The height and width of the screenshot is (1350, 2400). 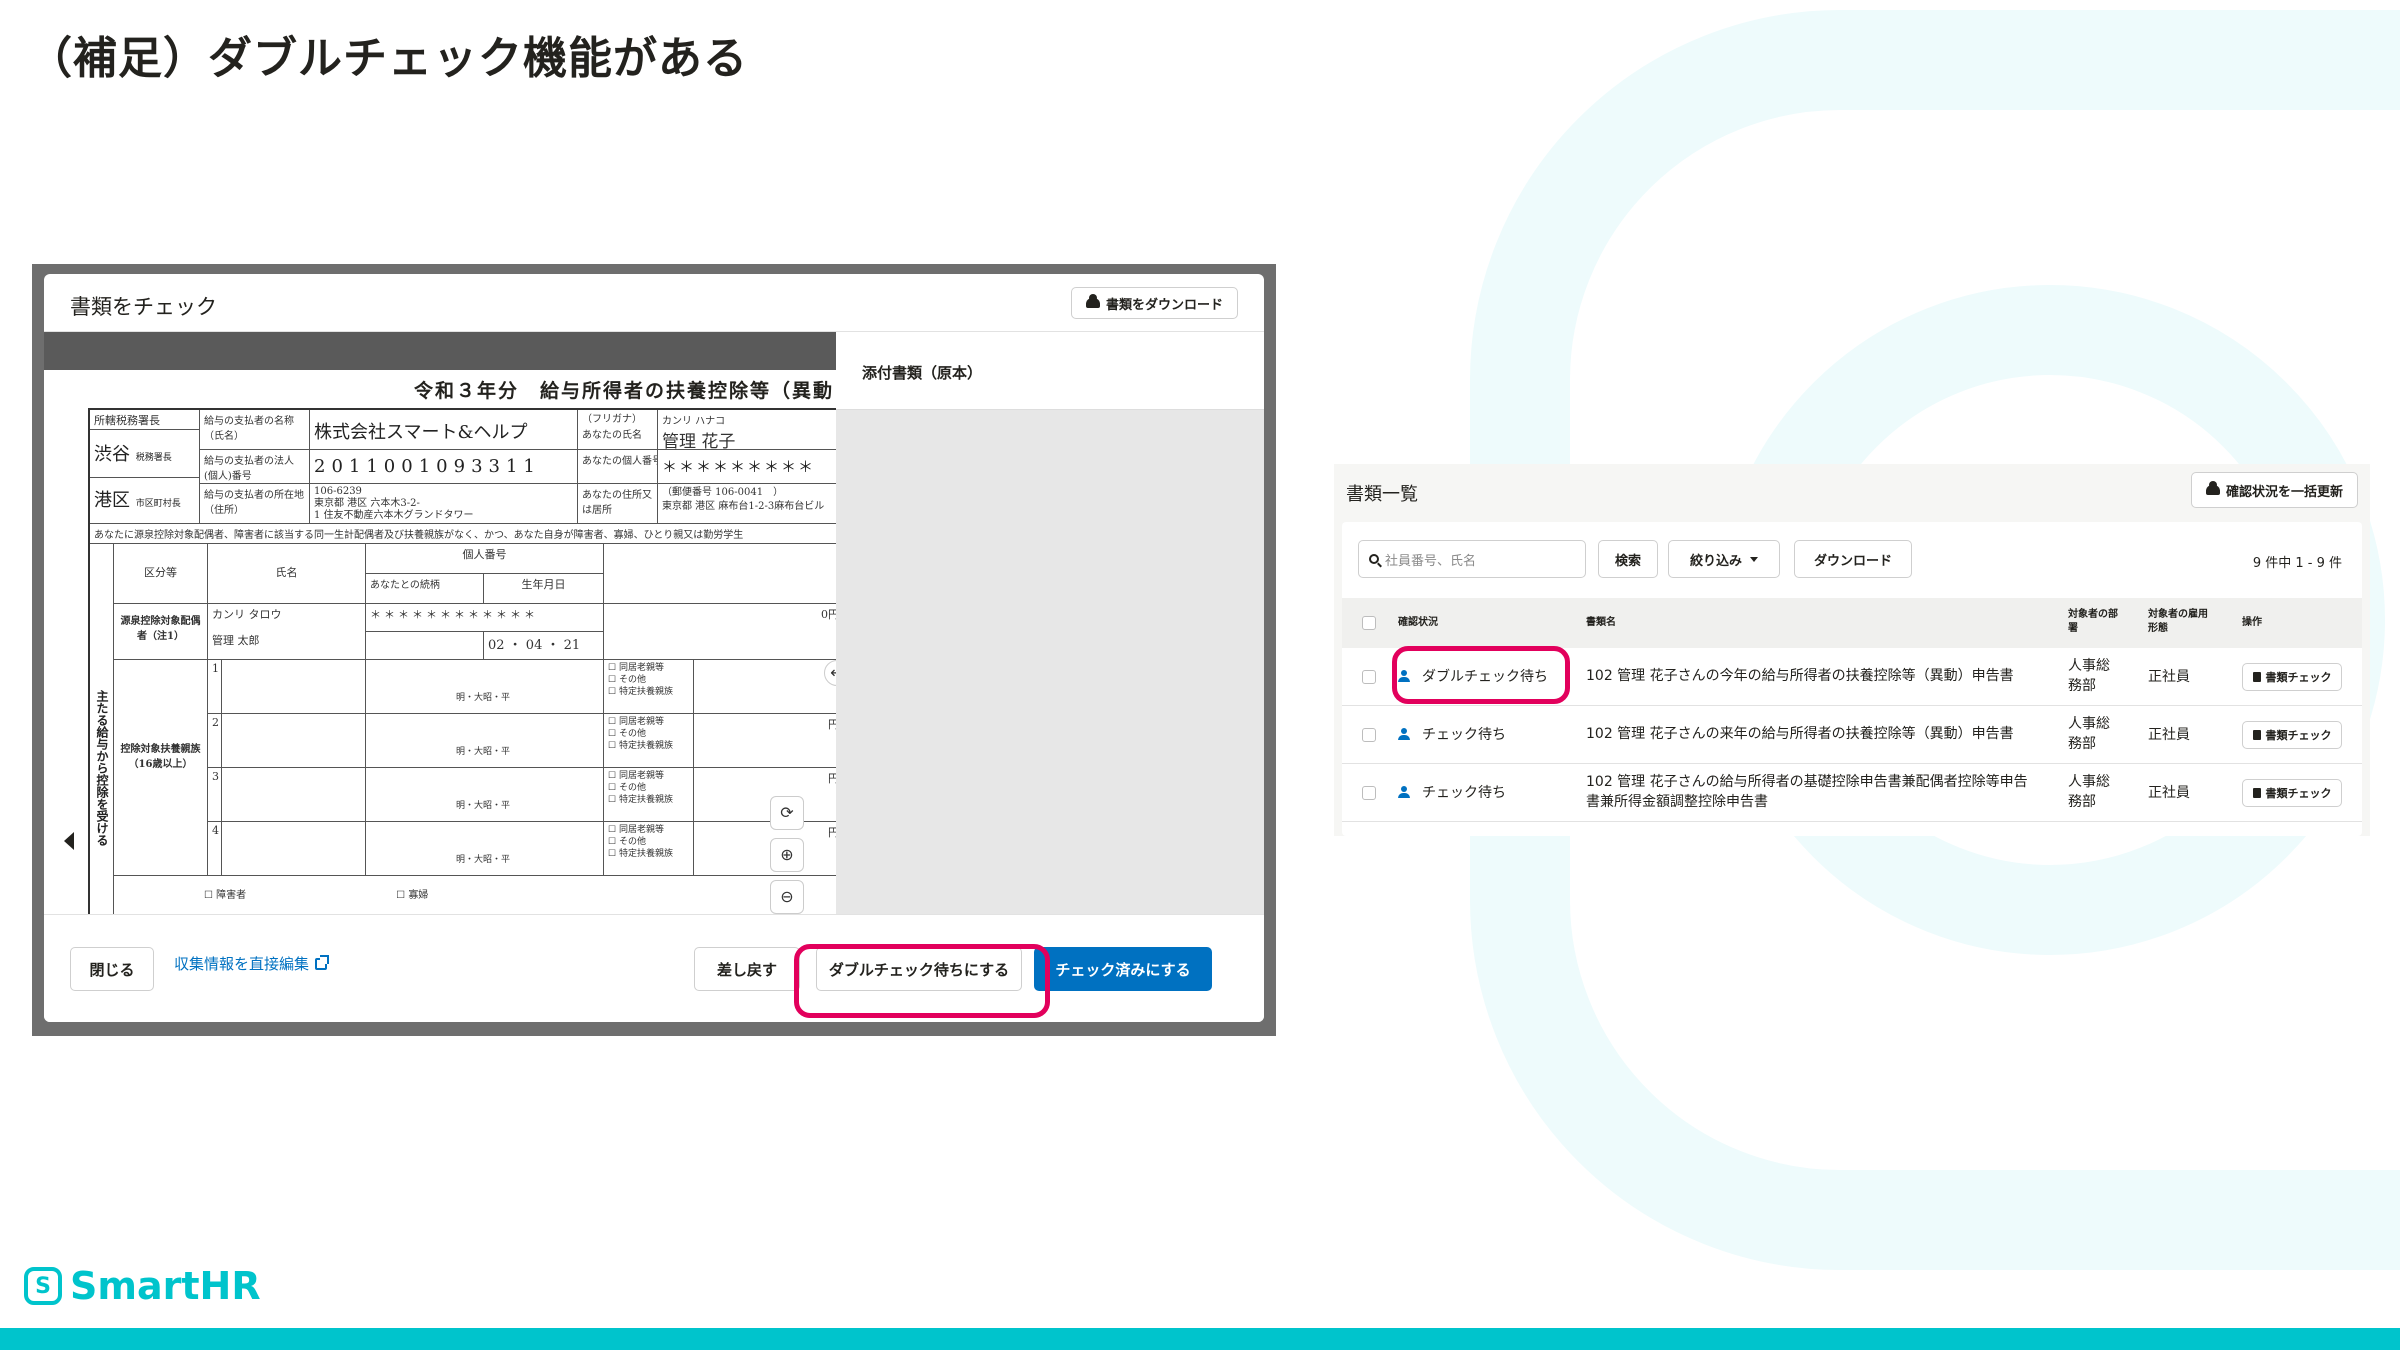 I want to click on viewer-toolbar, so click(x=440, y=351).